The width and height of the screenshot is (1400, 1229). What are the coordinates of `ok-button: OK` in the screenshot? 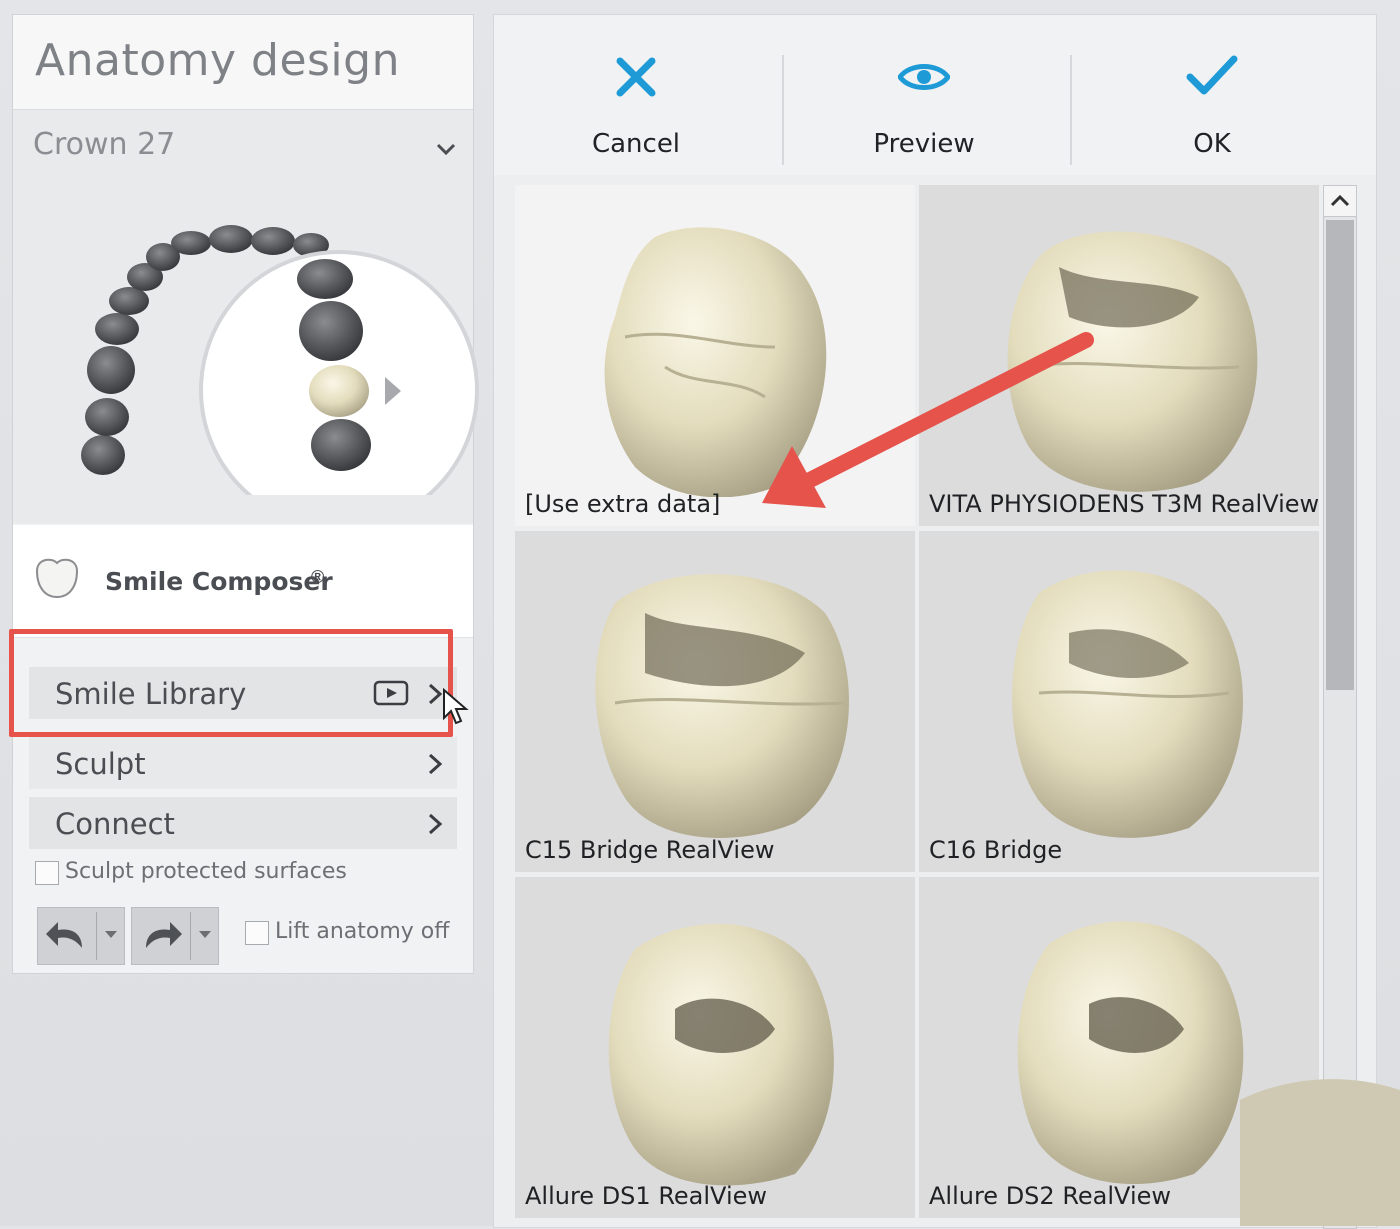 It's located at (1212, 98).